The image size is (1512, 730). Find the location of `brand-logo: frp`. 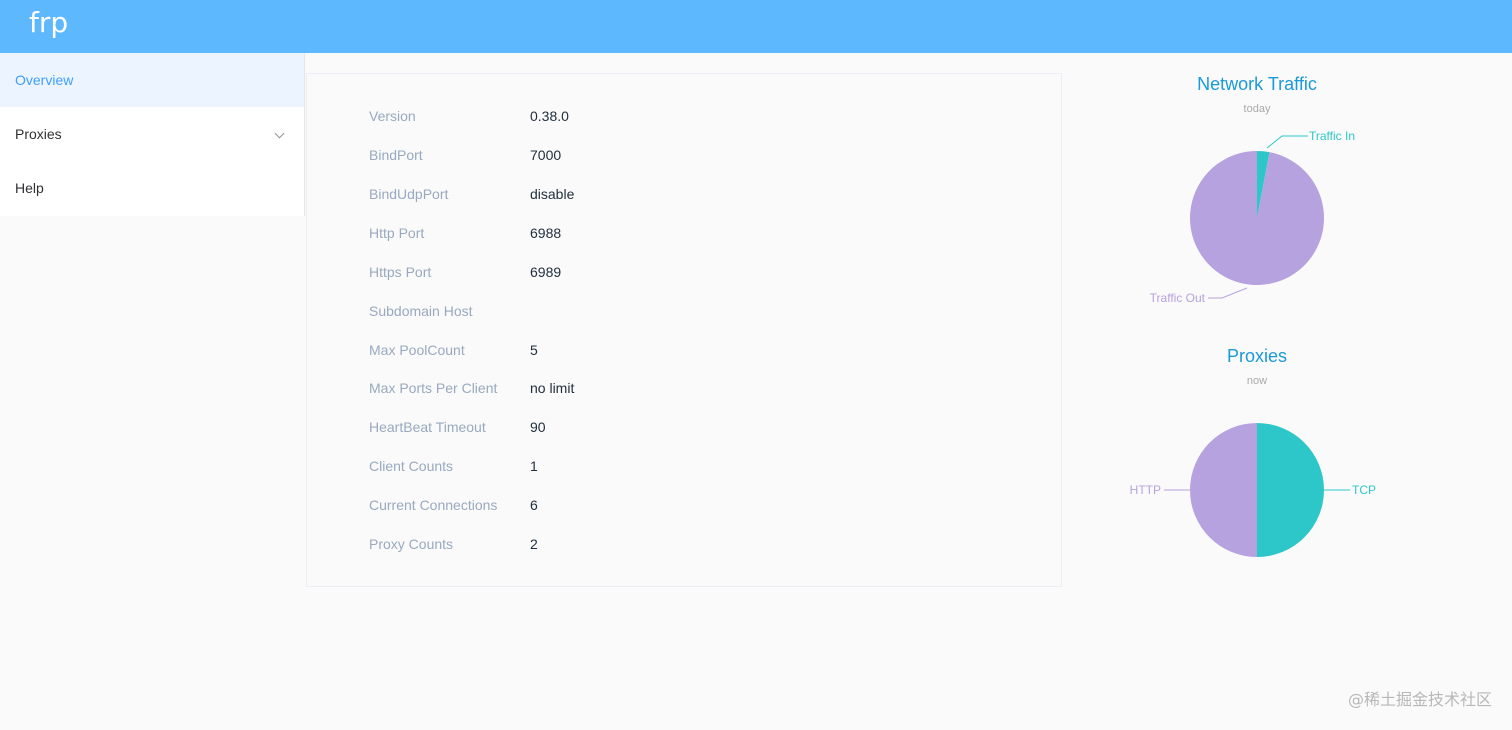

brand-logo: frp is located at coordinates (48, 22).